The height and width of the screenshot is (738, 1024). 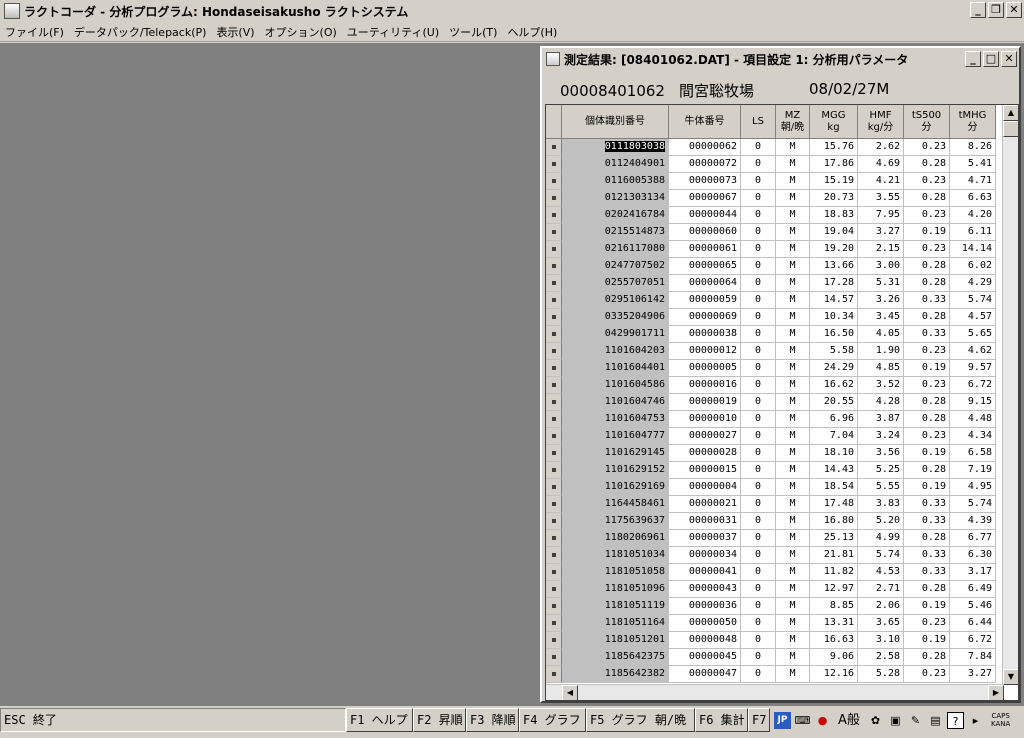 What do you see at coordinates (1009, 59) in the screenshot?
I see `child-close-button: ✕` at bounding box center [1009, 59].